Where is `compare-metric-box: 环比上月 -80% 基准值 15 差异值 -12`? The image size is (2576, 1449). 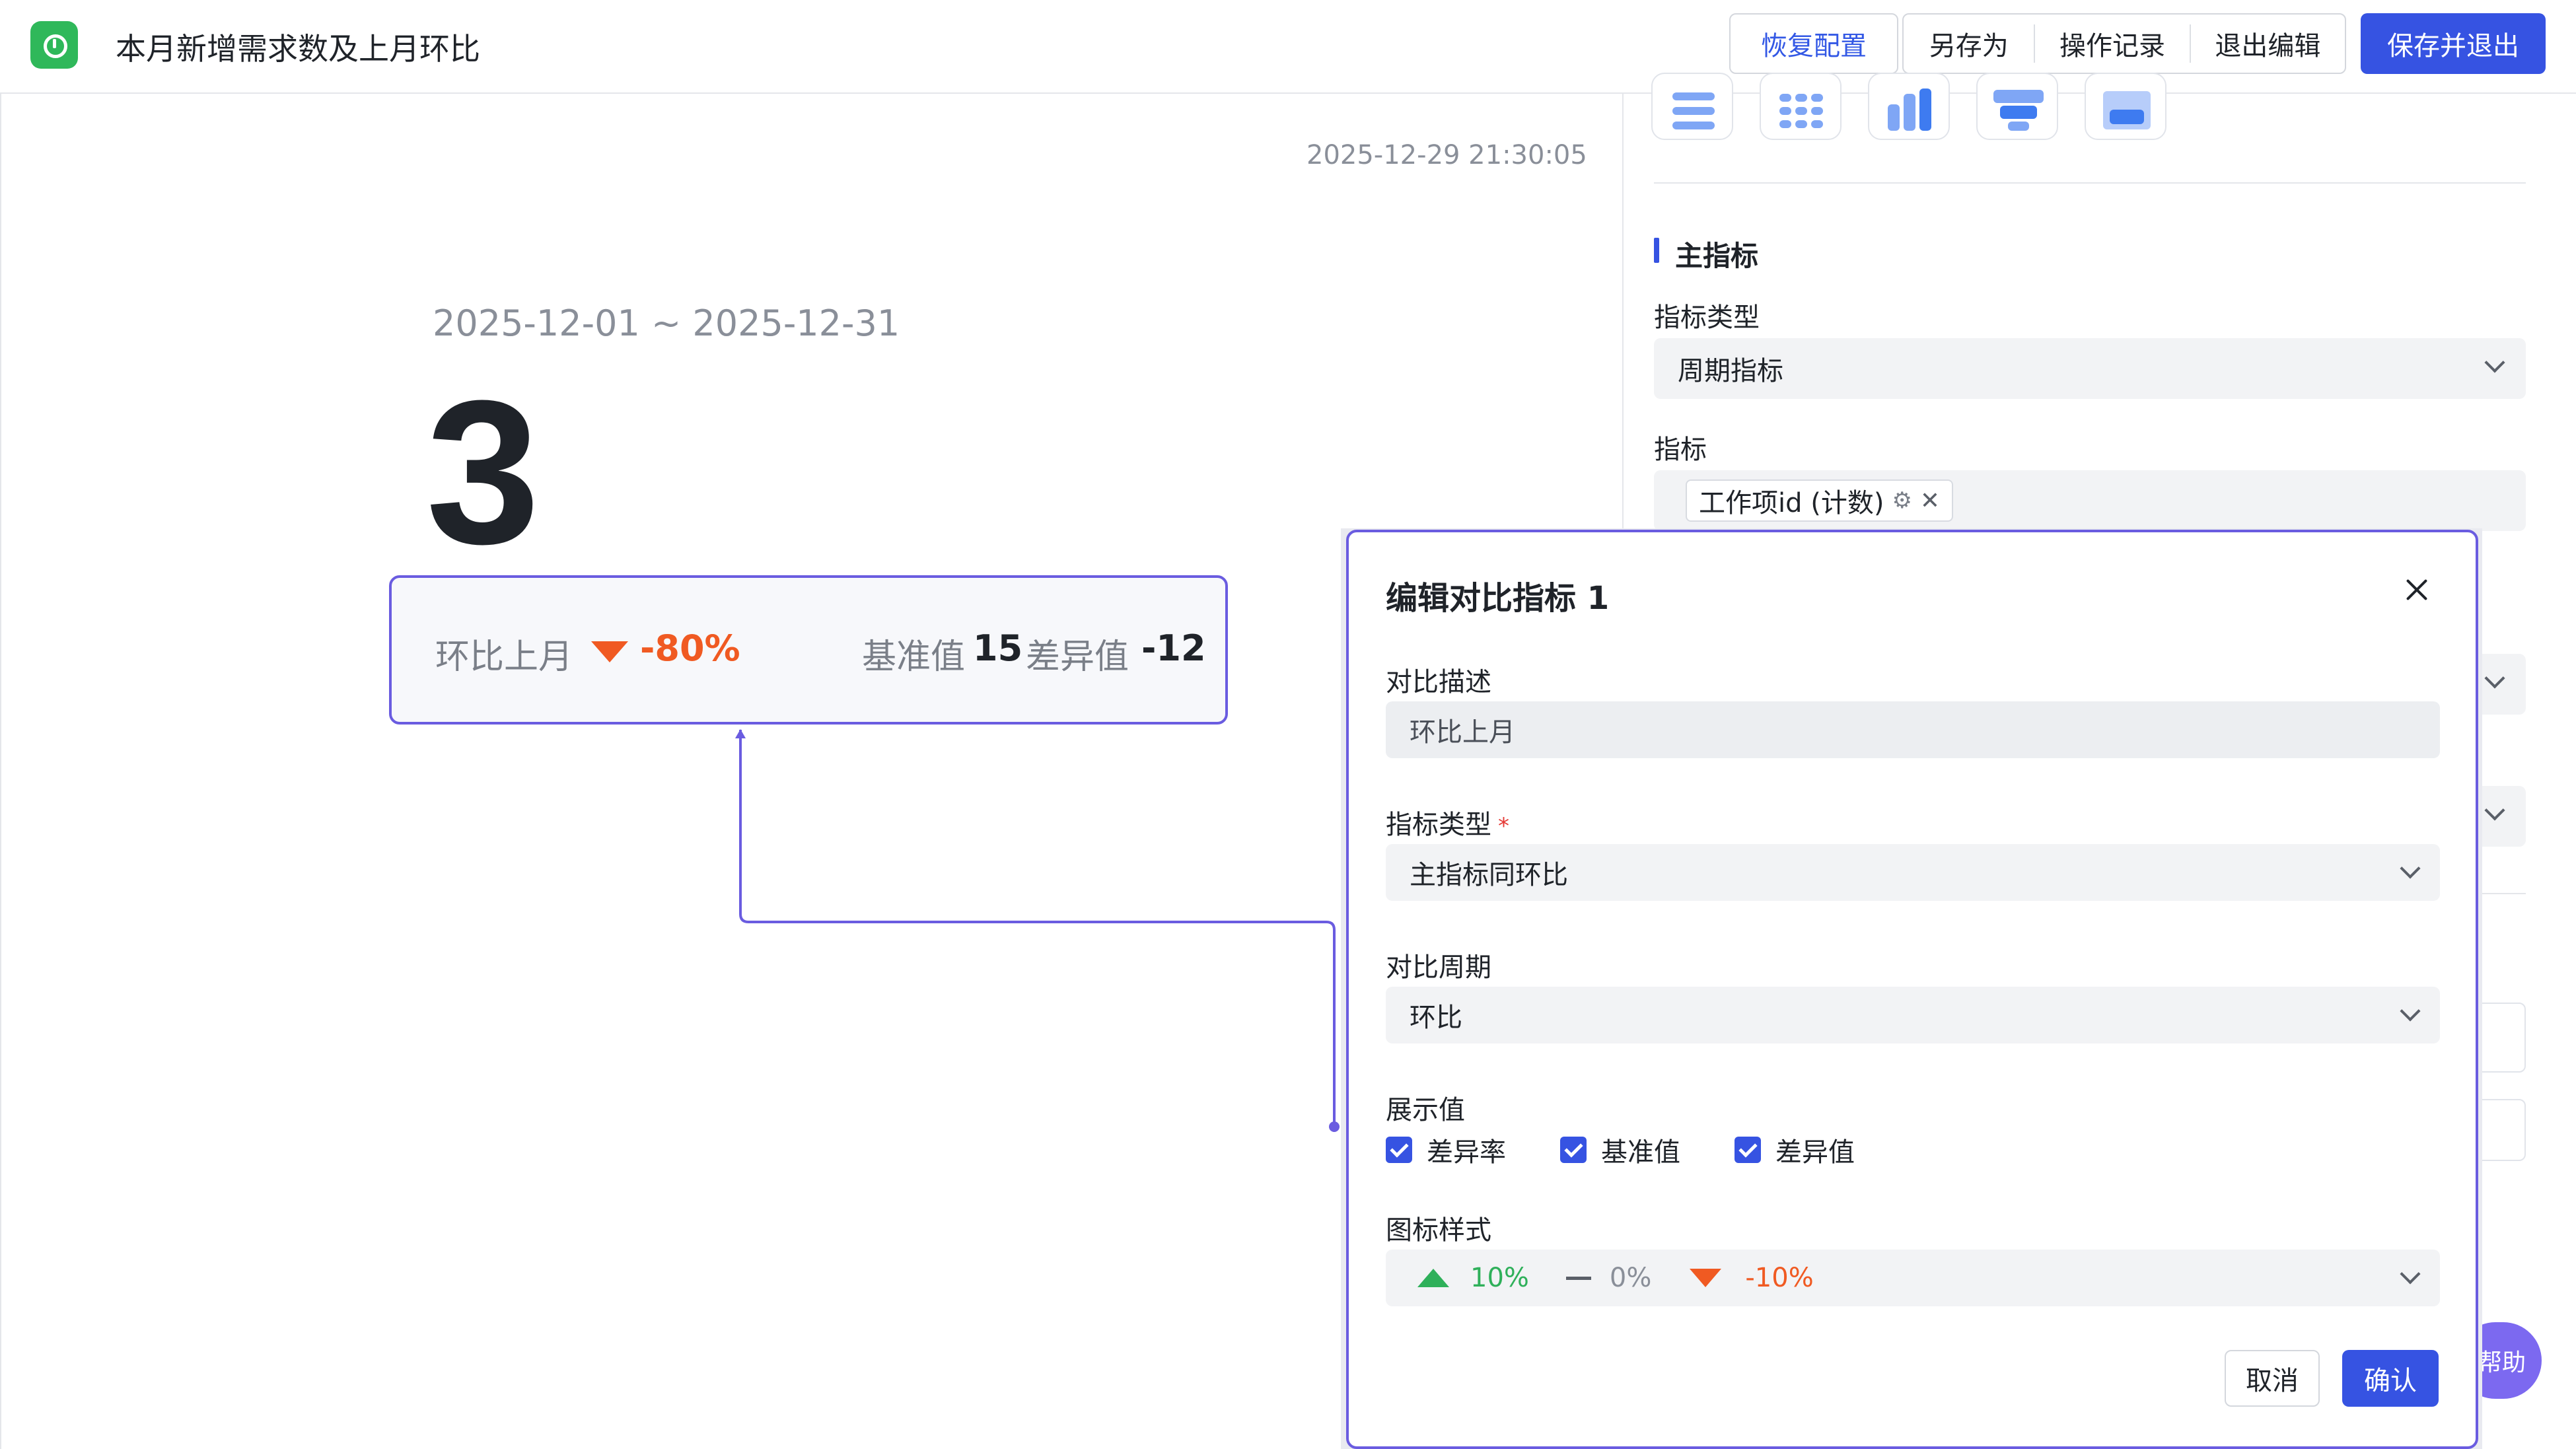
compare-metric-box: 环比上月 -80% 基准值 15 差异值 -12 is located at coordinates (808, 650).